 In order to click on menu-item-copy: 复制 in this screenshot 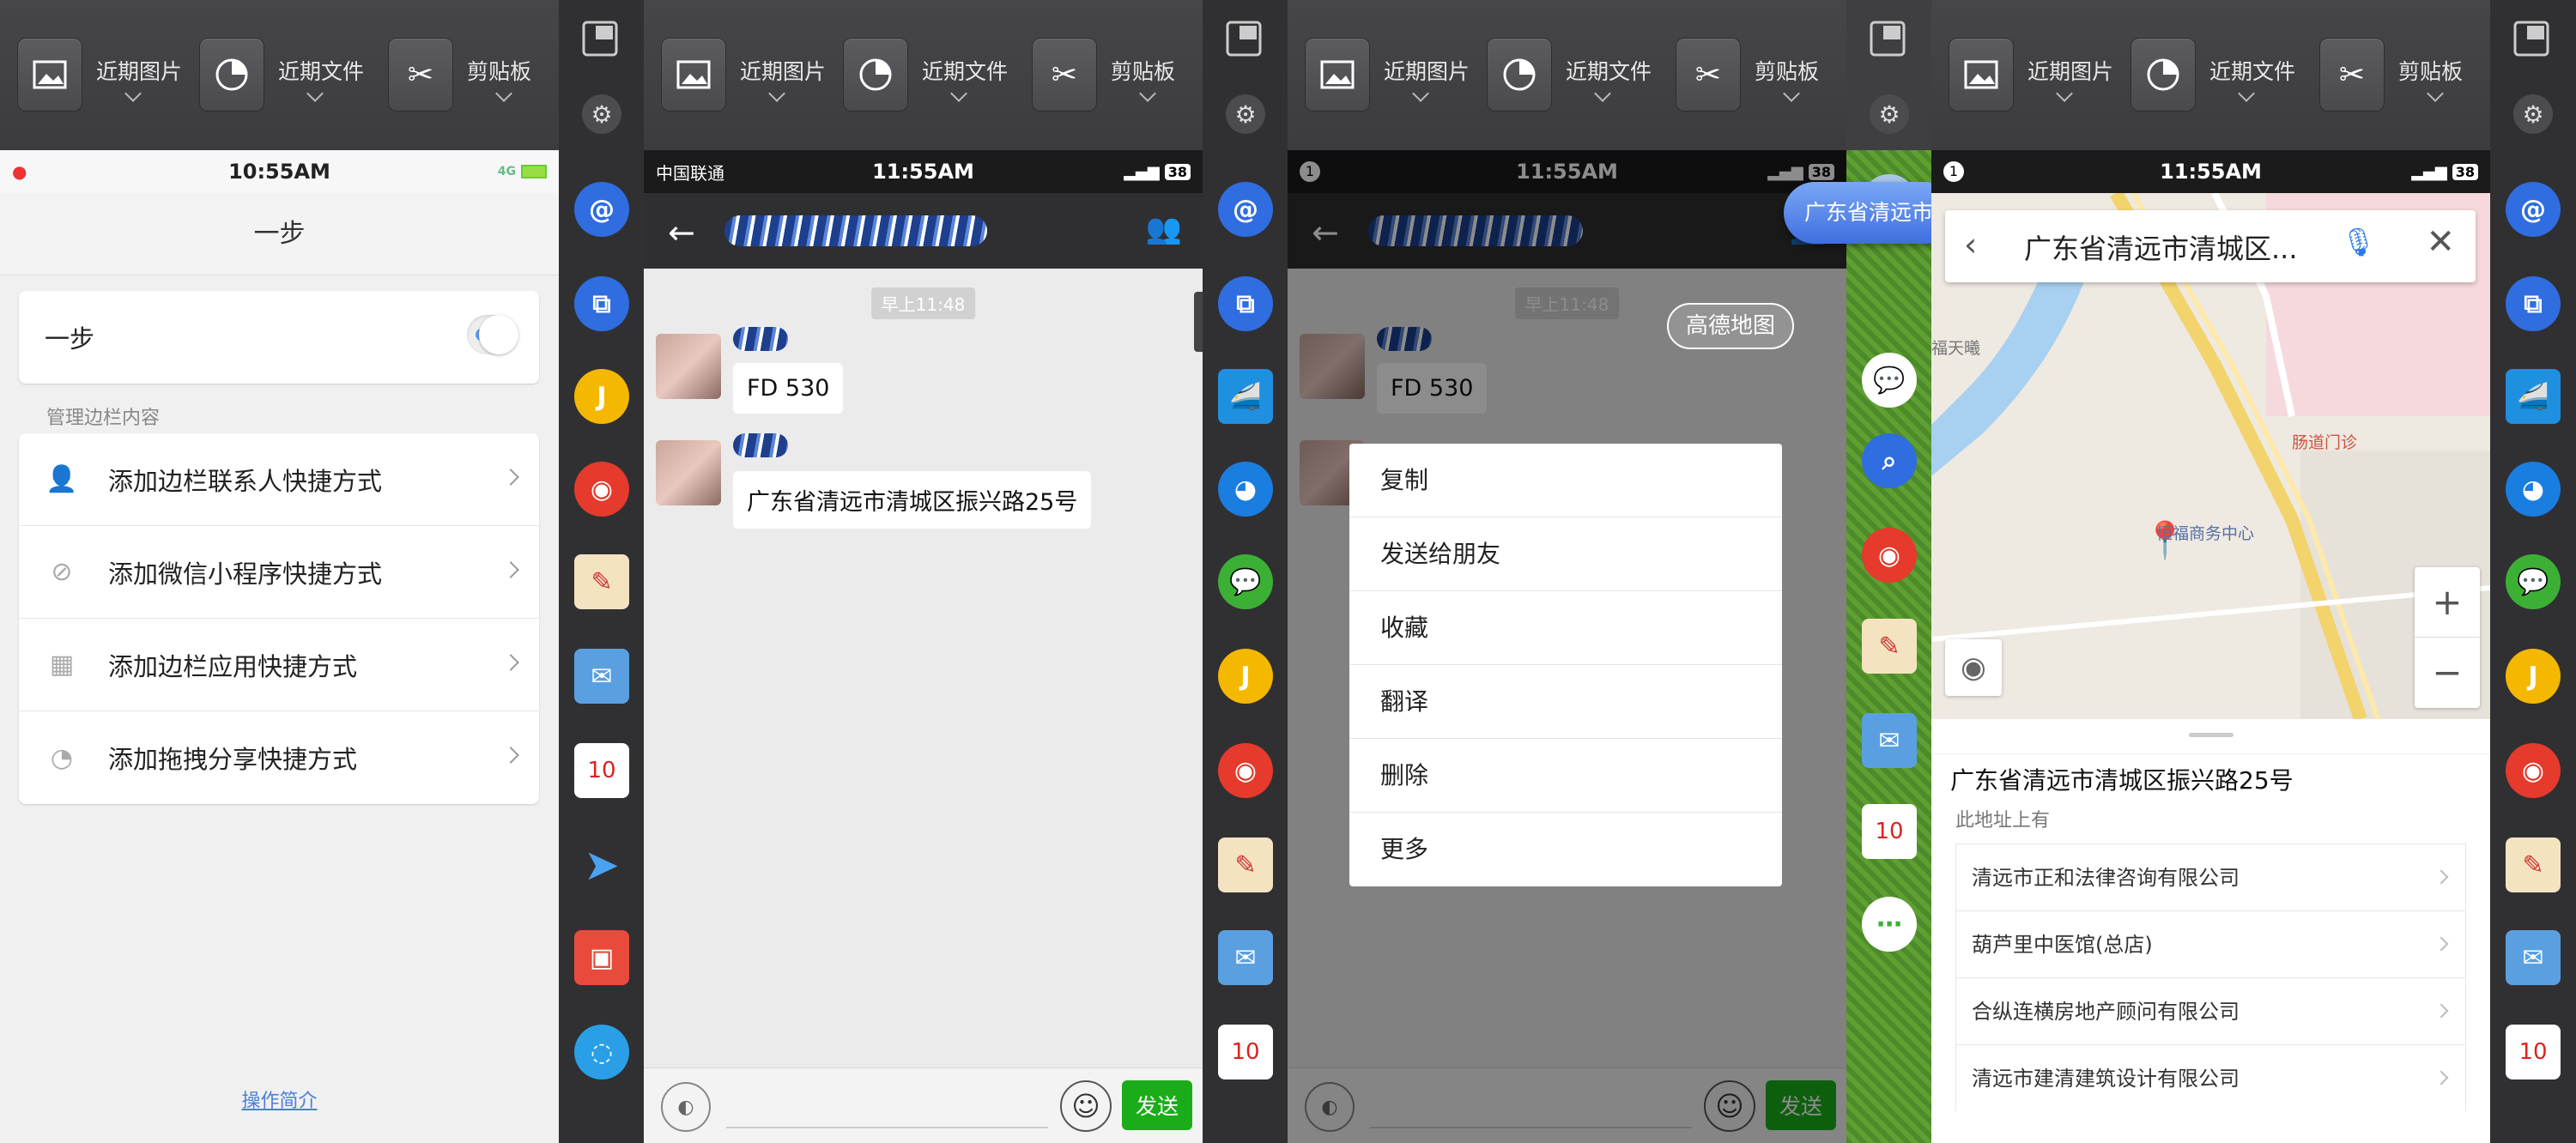, I will do `click(1565, 480)`.